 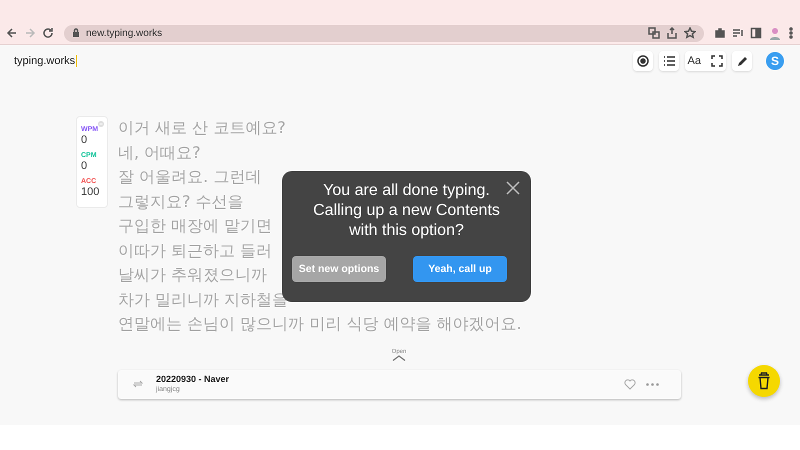 I want to click on fullscreen-icon, so click(x=717, y=61).